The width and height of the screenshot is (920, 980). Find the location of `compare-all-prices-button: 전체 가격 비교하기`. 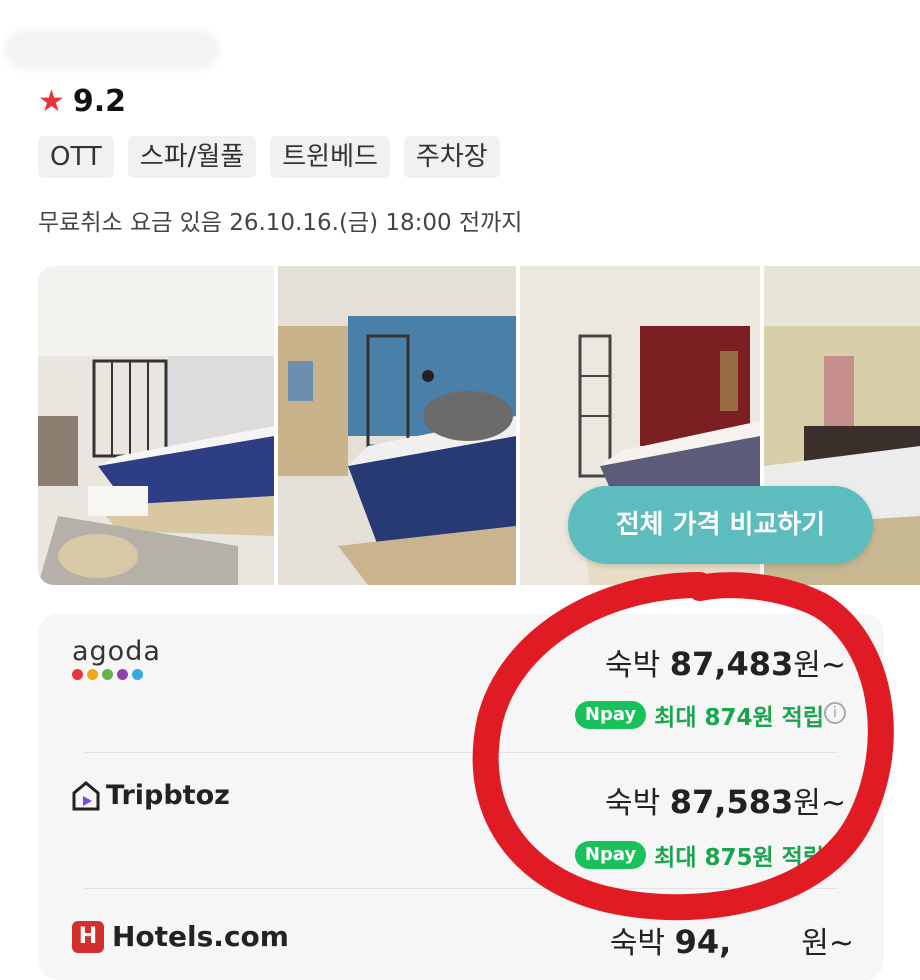

compare-all-prices-button: 전체 가격 비교하기 is located at coordinates (720, 525).